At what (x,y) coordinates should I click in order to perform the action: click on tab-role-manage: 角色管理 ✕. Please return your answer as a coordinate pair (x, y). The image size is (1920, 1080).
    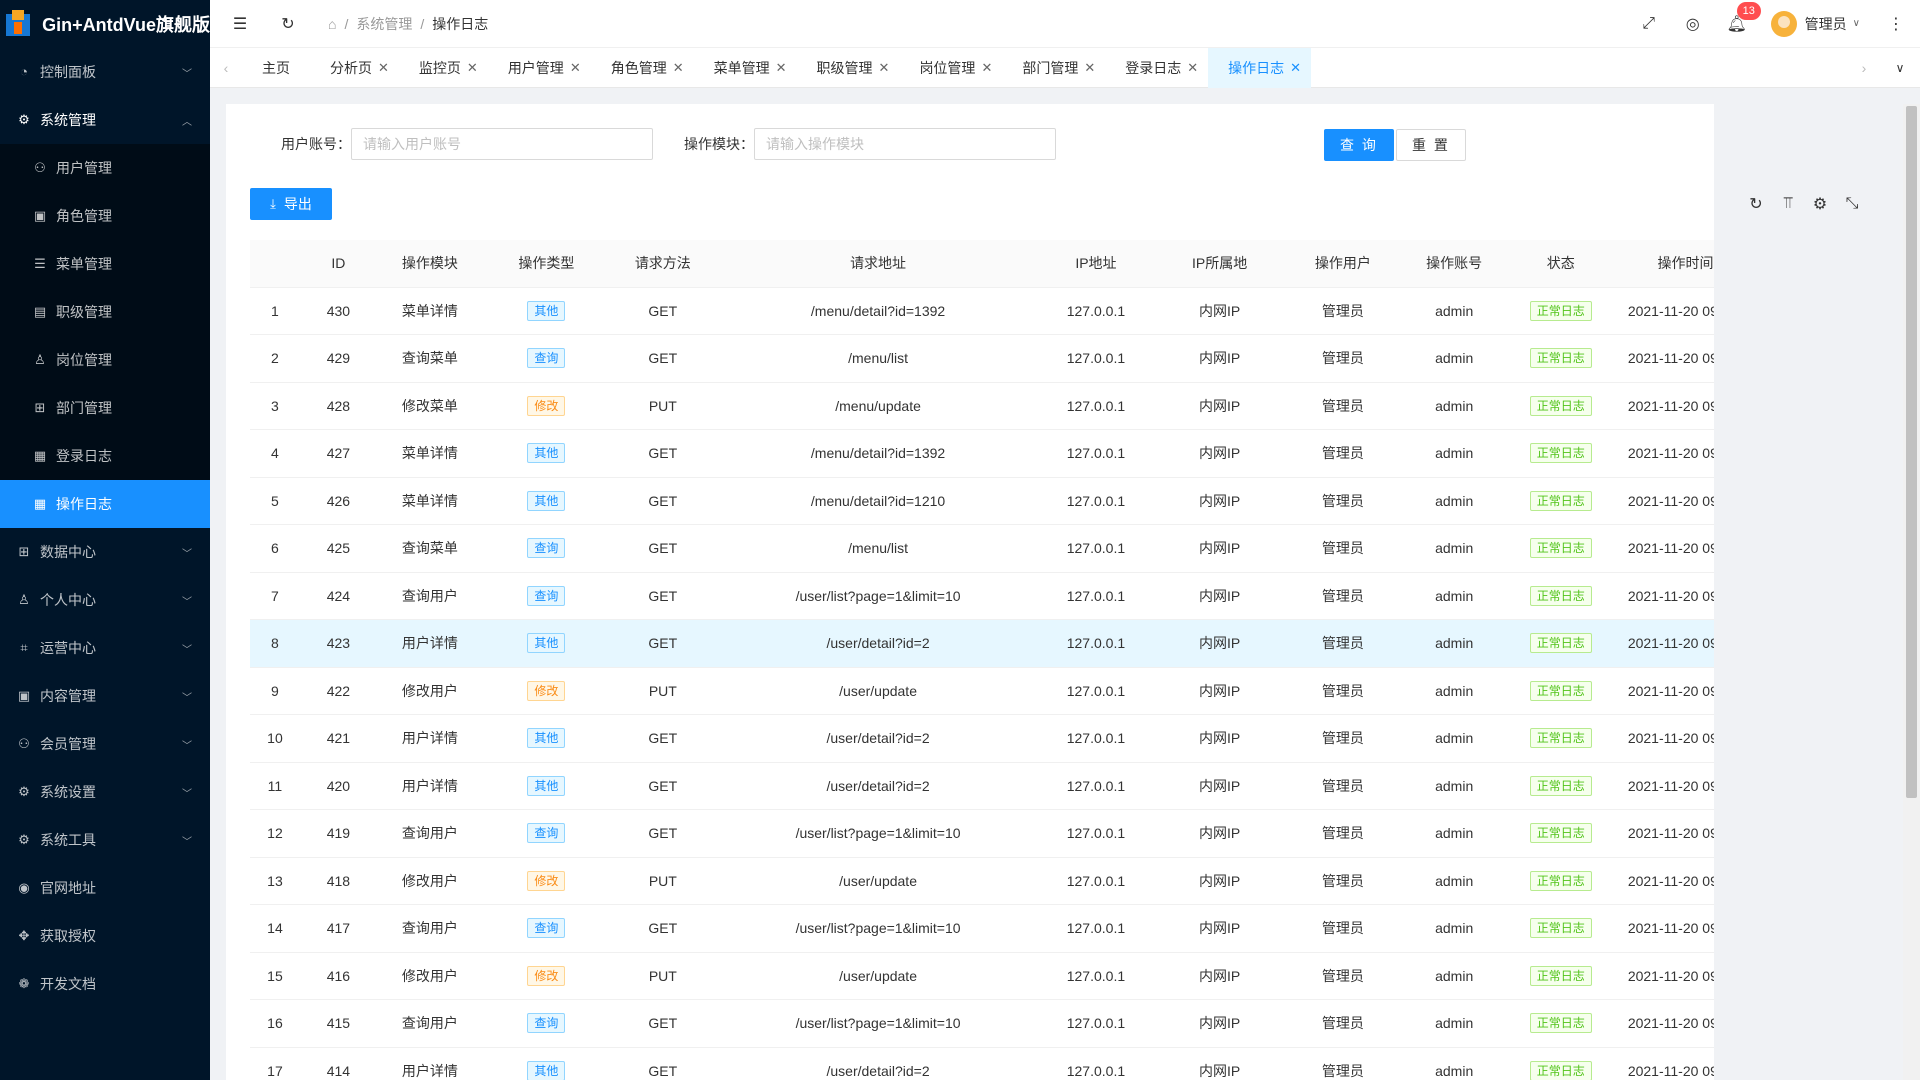
    Looking at the image, I should click on (642, 68).